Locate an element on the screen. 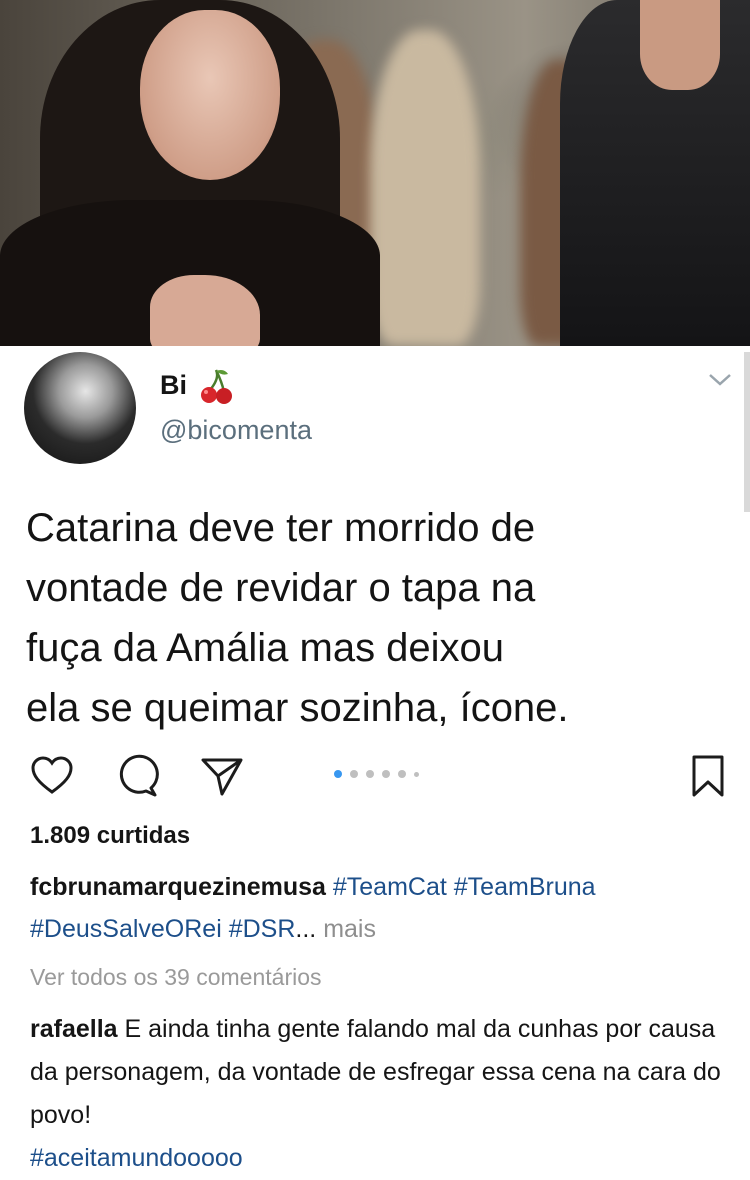 The width and height of the screenshot is (750, 1180). hashtag: #DeusSalveORei is located at coordinates (126, 929).